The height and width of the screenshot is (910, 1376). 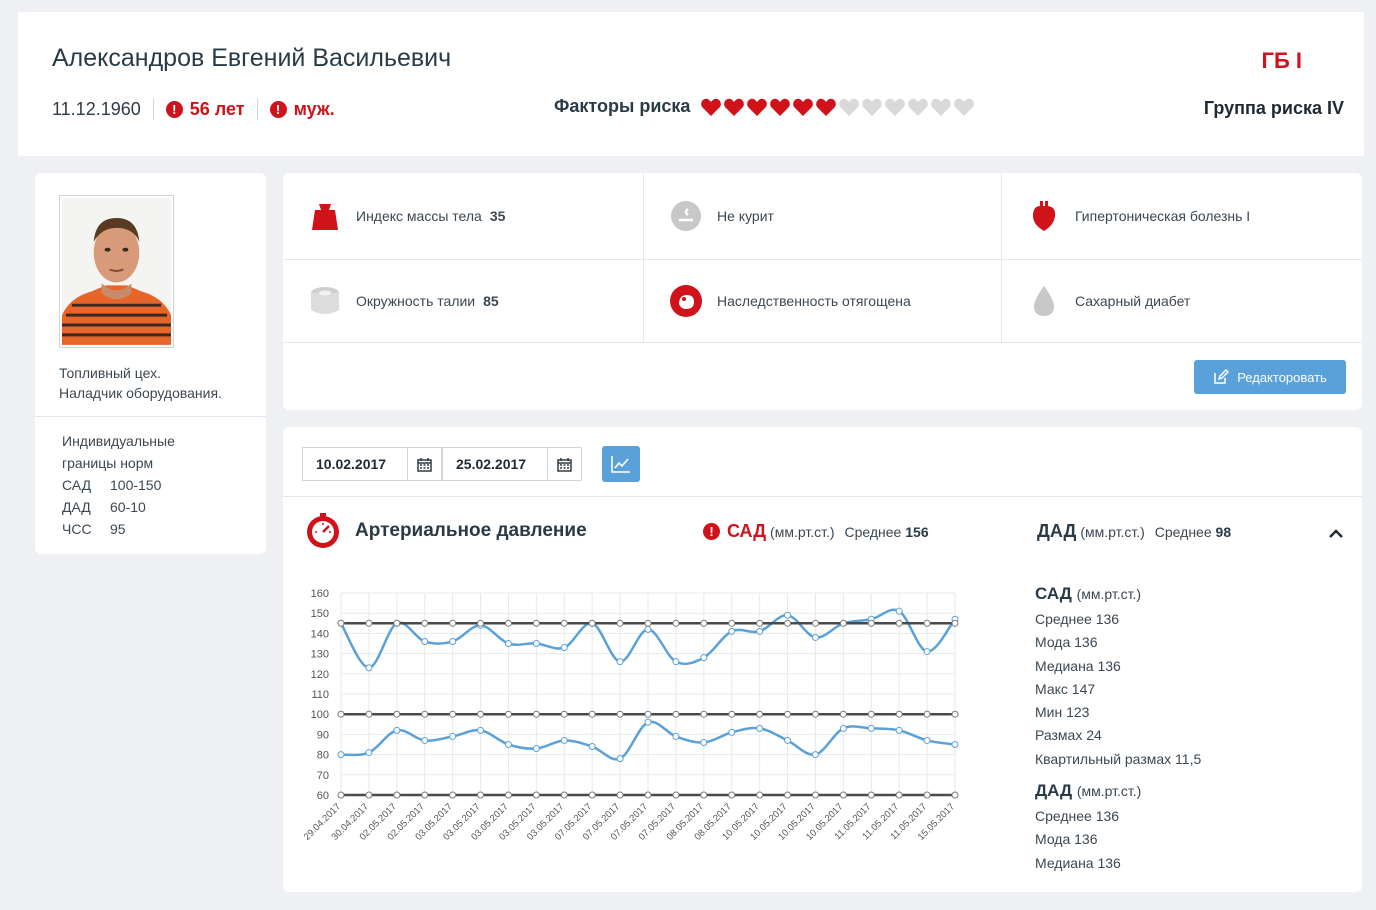 I want to click on collapse-chevron-icon, so click(x=1336, y=533).